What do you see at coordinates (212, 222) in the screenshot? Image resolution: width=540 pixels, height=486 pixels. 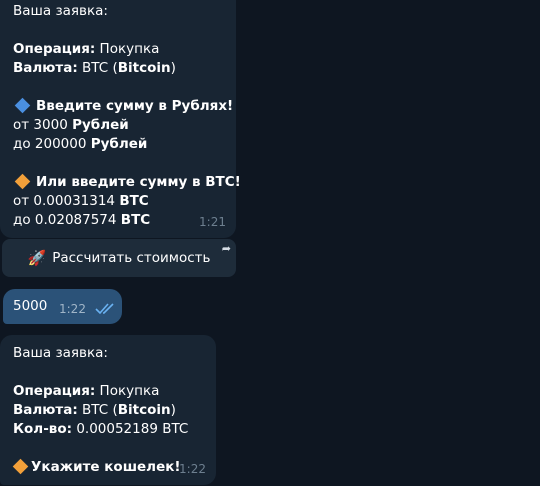 I see `message-time: 1:21` at bounding box center [212, 222].